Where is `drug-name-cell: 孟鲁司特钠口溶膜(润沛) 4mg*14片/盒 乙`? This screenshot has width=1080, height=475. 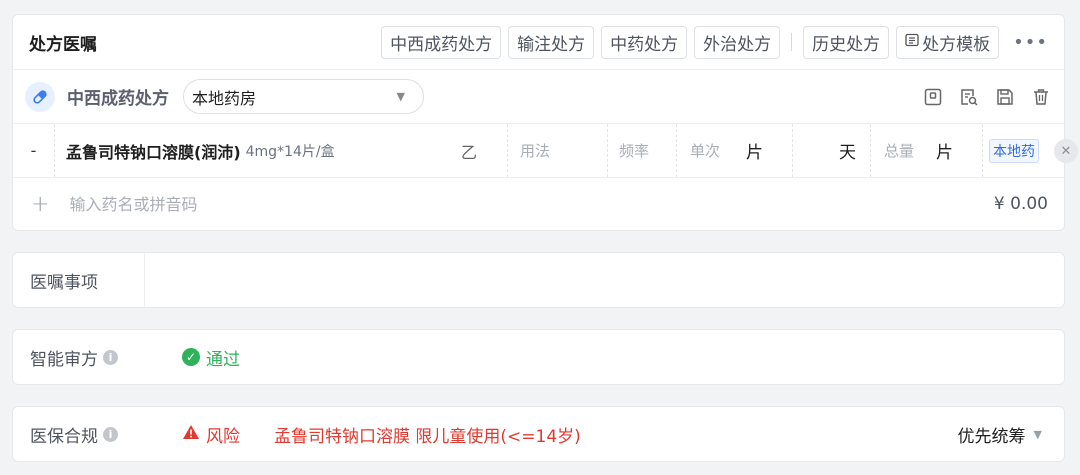 drug-name-cell: 孟鲁司特钠口溶膜(润沛) 4mg*14片/盒 乙 is located at coordinates (281, 150).